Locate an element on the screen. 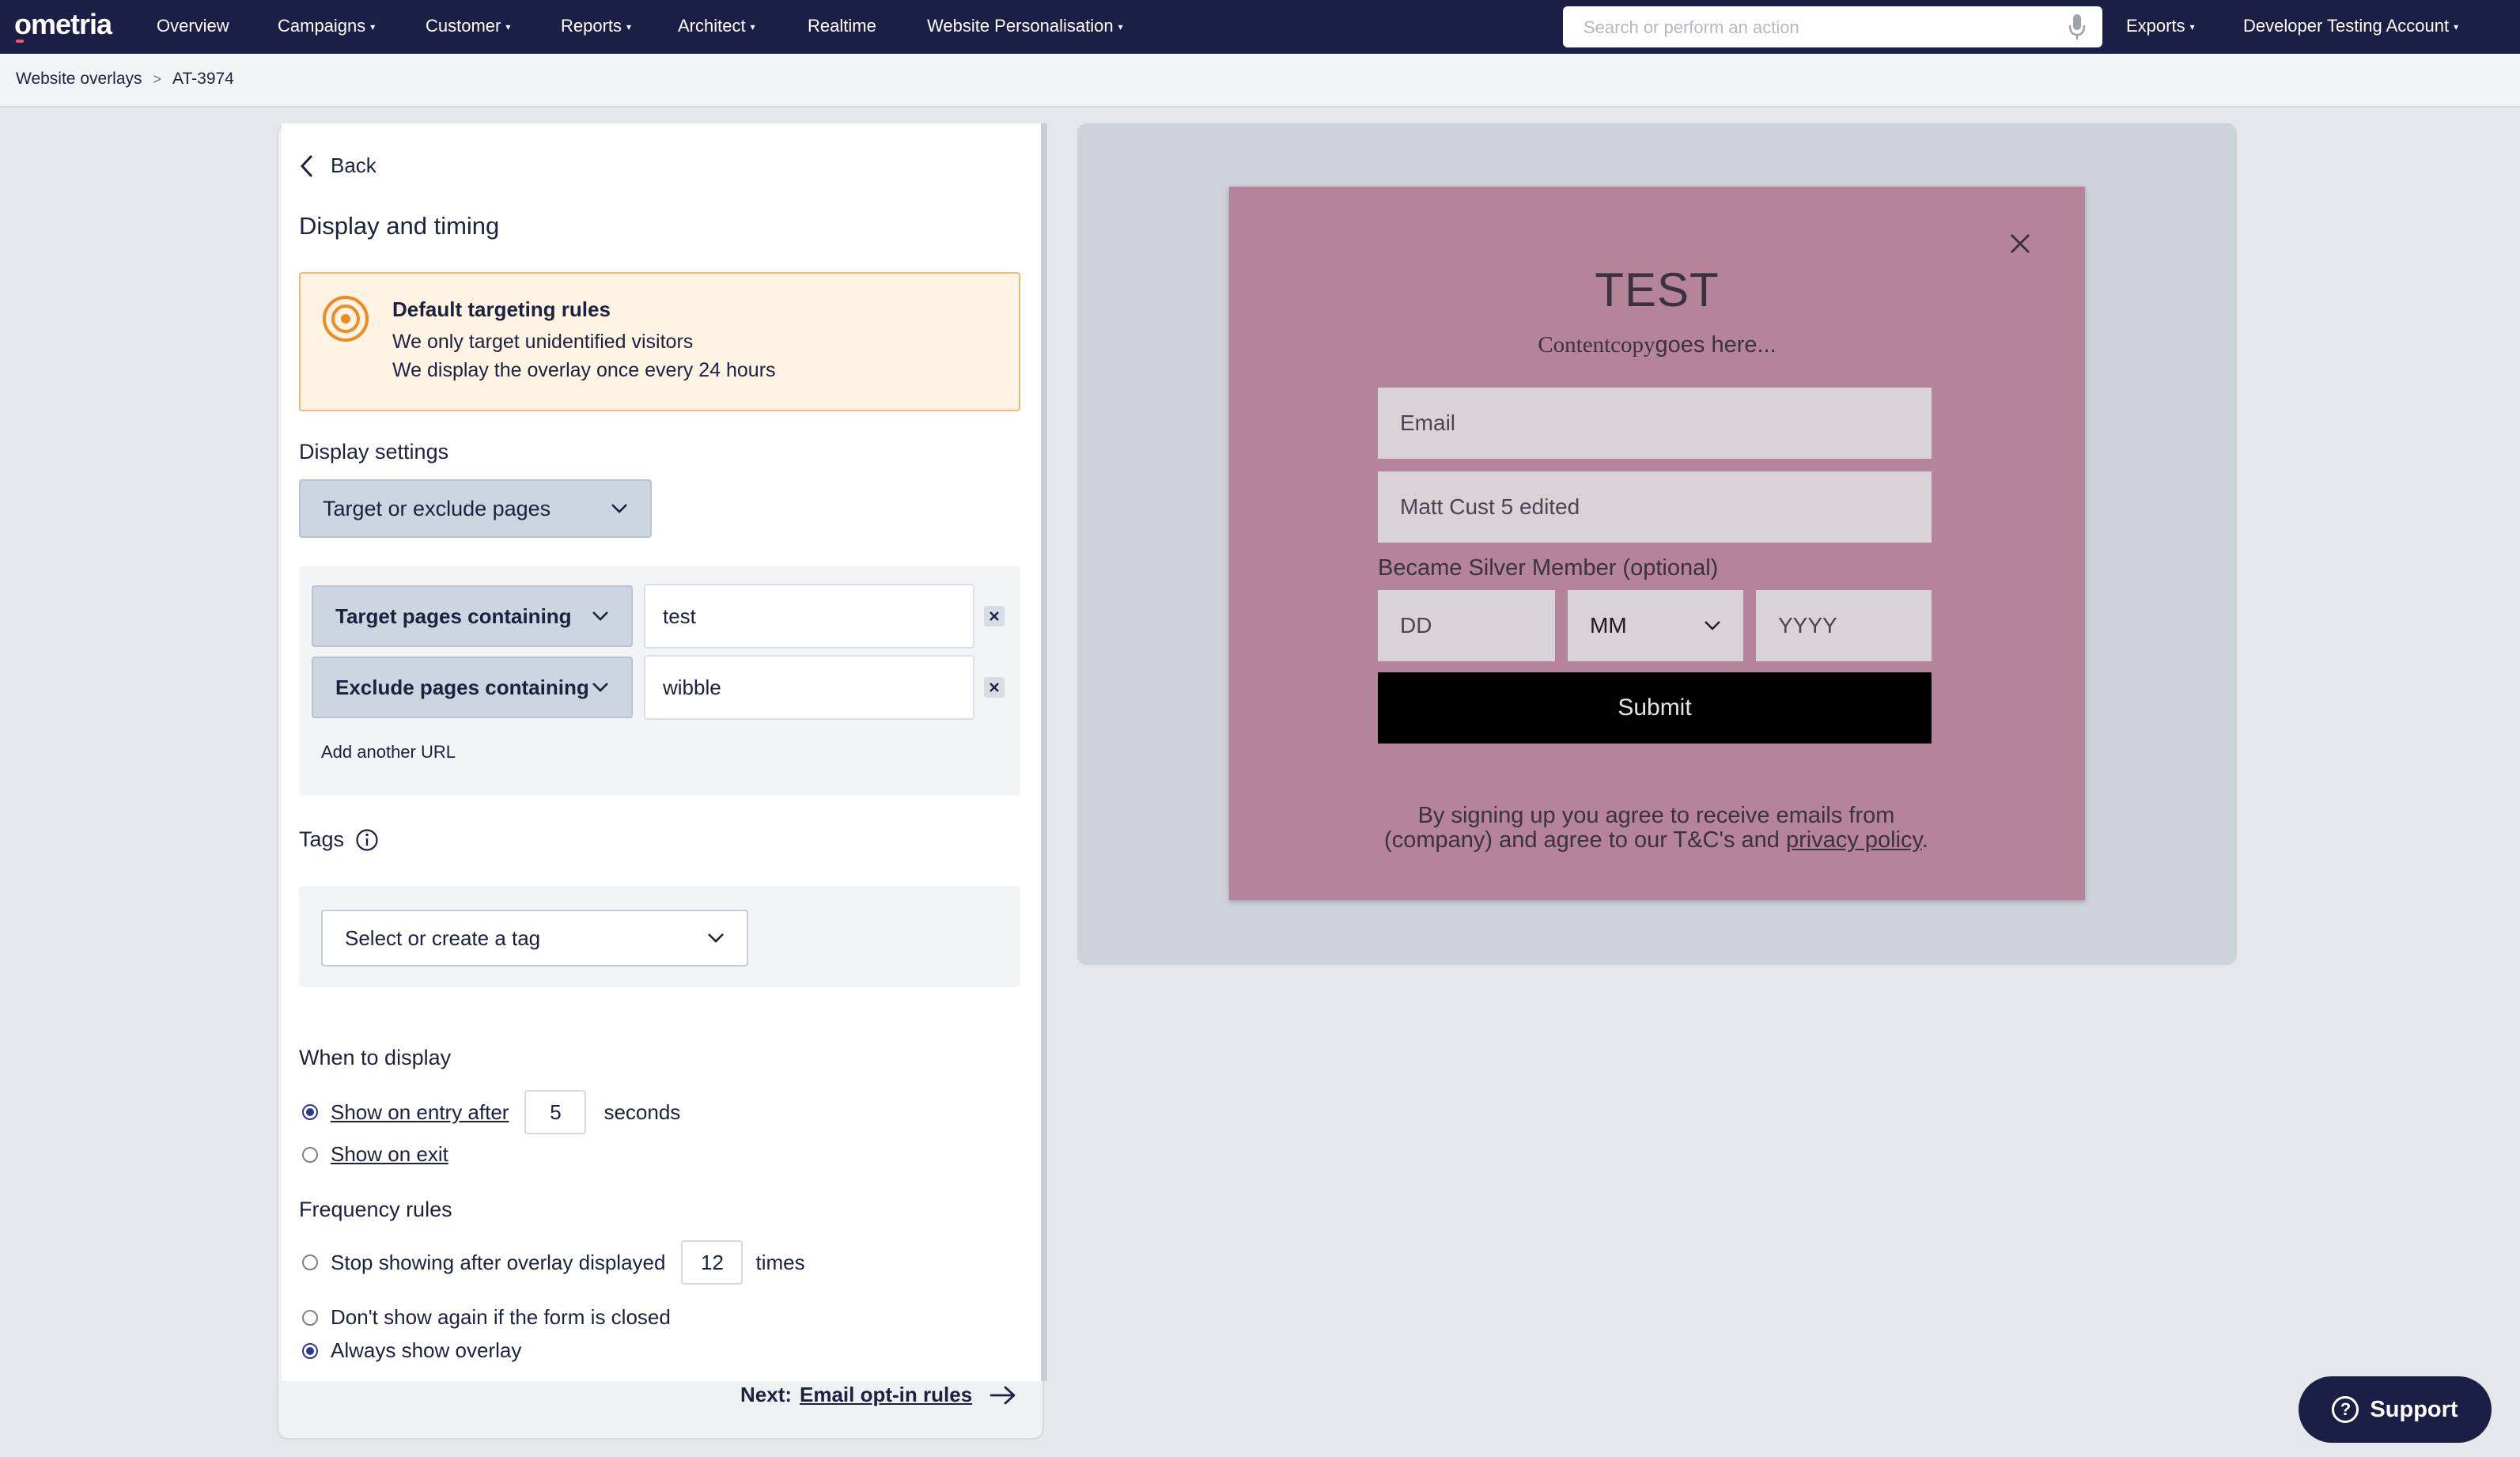  remove-exclude-rule-button is located at coordinates (994, 688).